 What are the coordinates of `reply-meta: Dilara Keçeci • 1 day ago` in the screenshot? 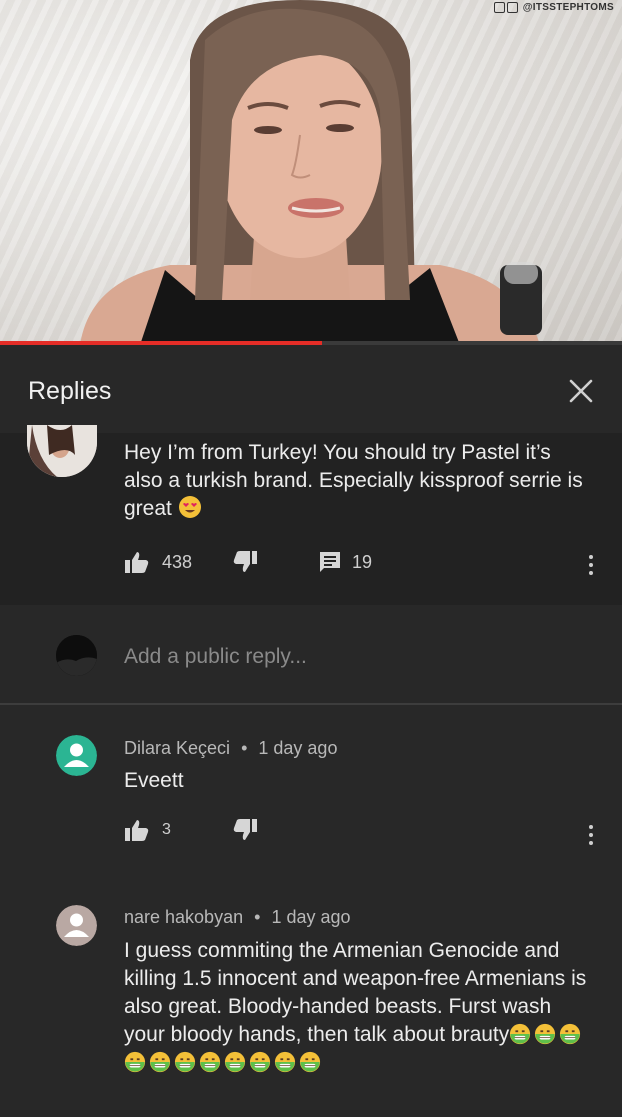 It's located at (231, 748).